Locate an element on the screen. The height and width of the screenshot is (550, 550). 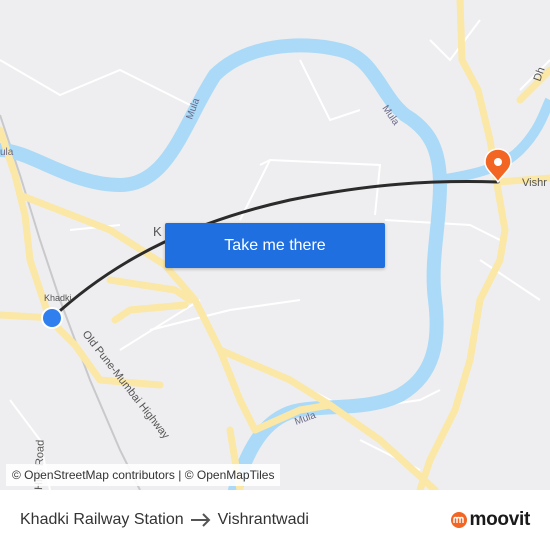
origin-name: Khadki Railway Station is located at coordinates (102, 519).